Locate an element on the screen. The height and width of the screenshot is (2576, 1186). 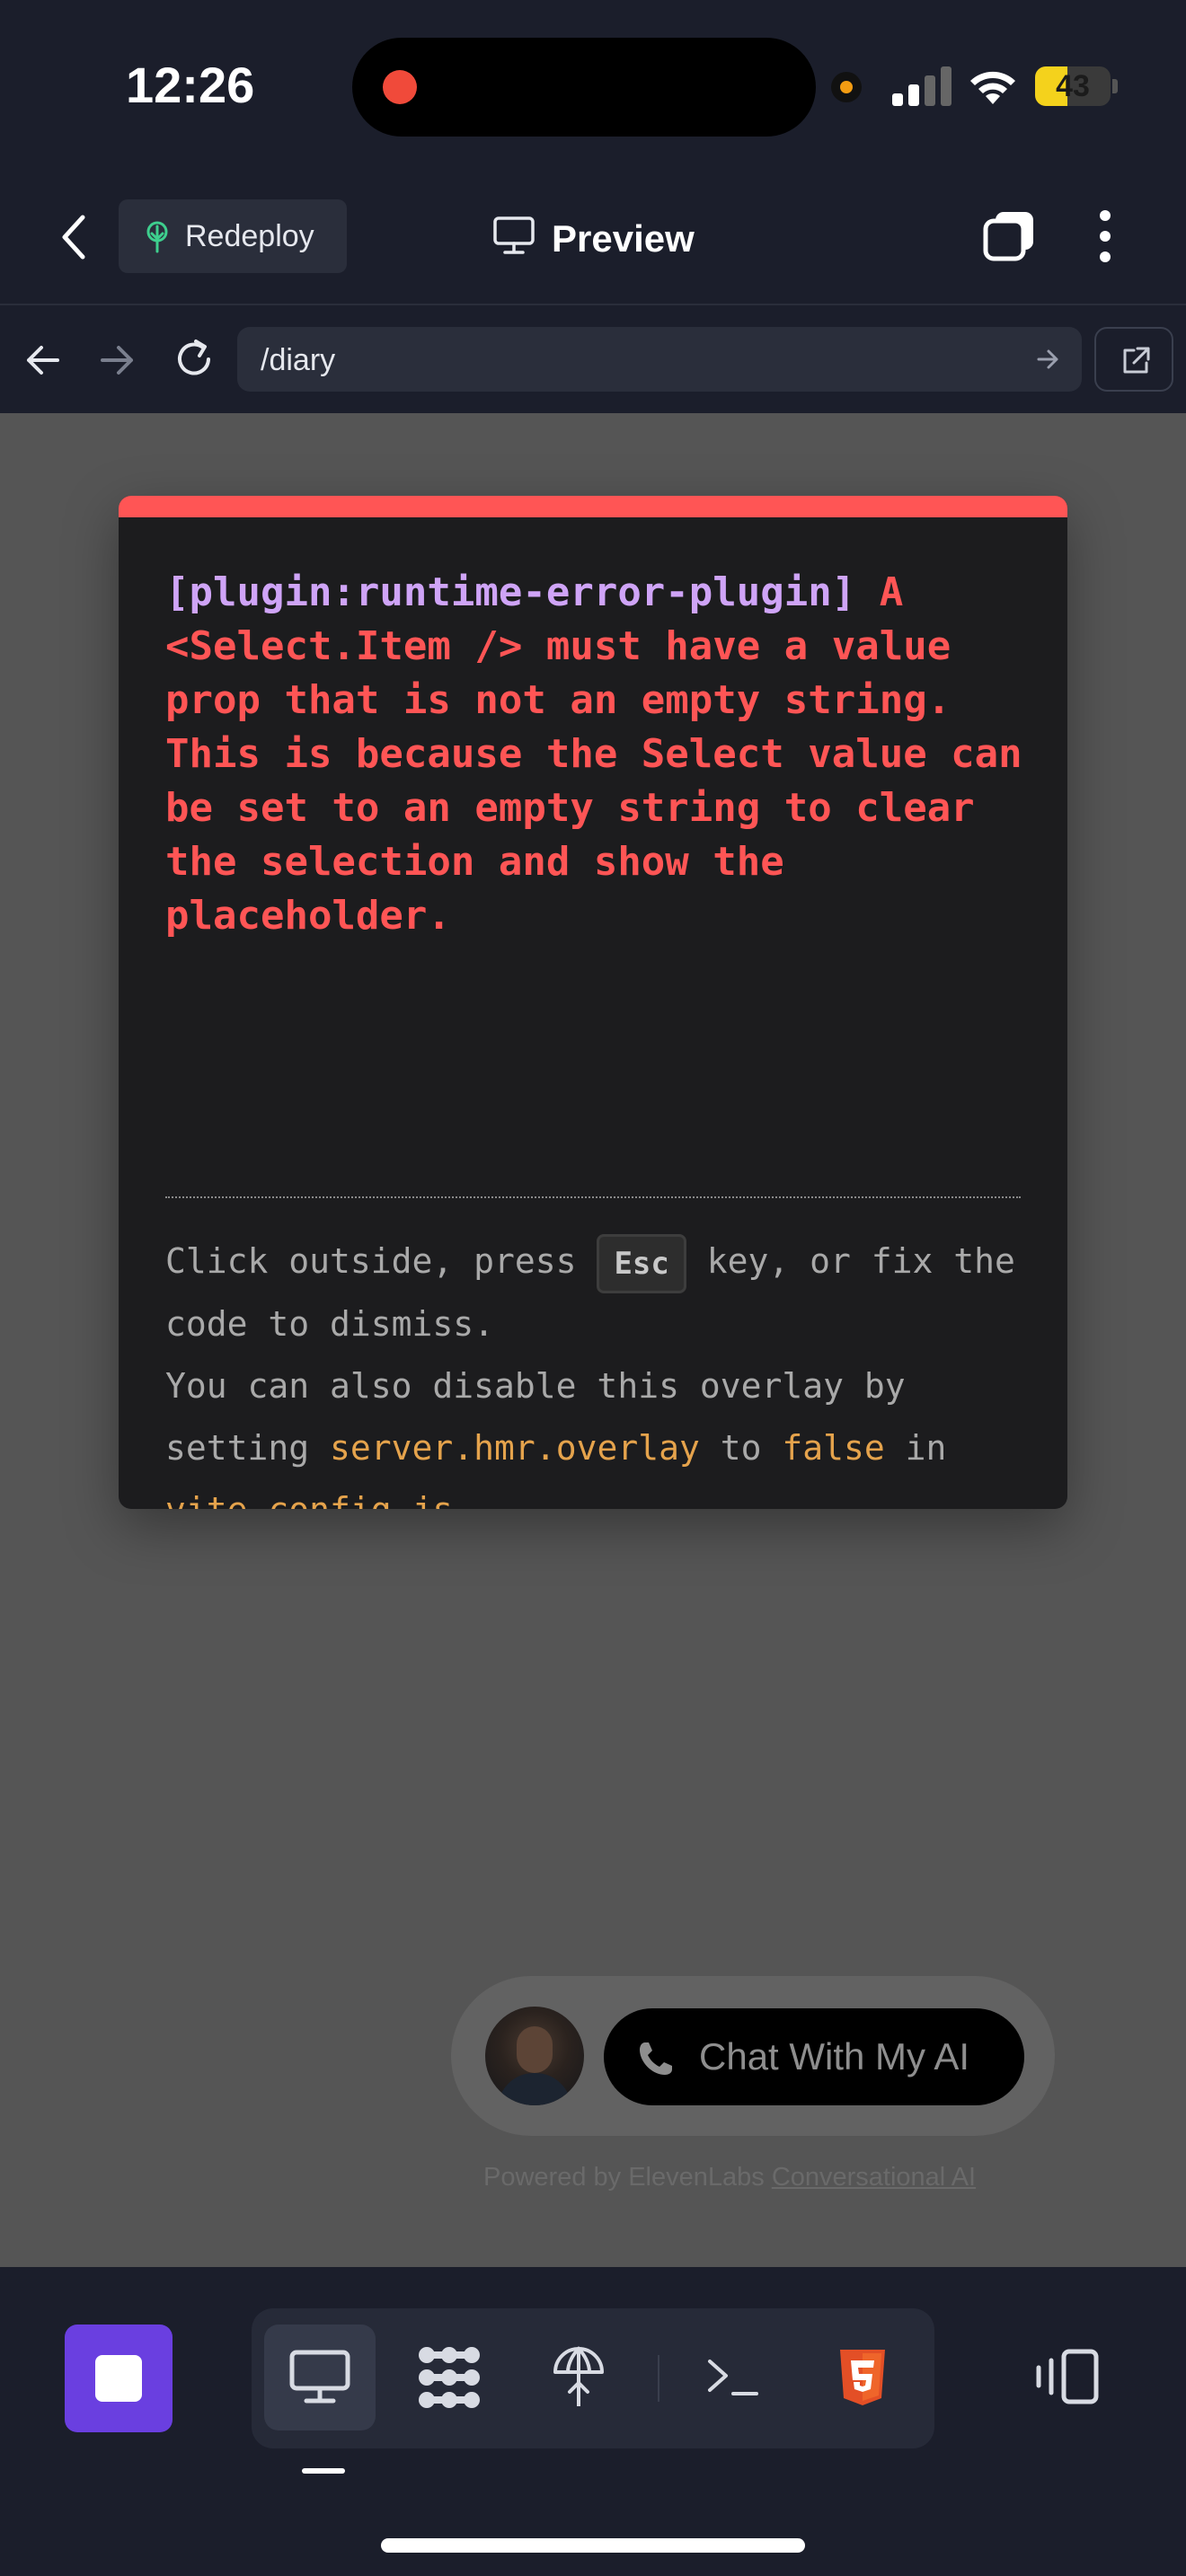
preview-view-button is located at coordinates (320, 2377).